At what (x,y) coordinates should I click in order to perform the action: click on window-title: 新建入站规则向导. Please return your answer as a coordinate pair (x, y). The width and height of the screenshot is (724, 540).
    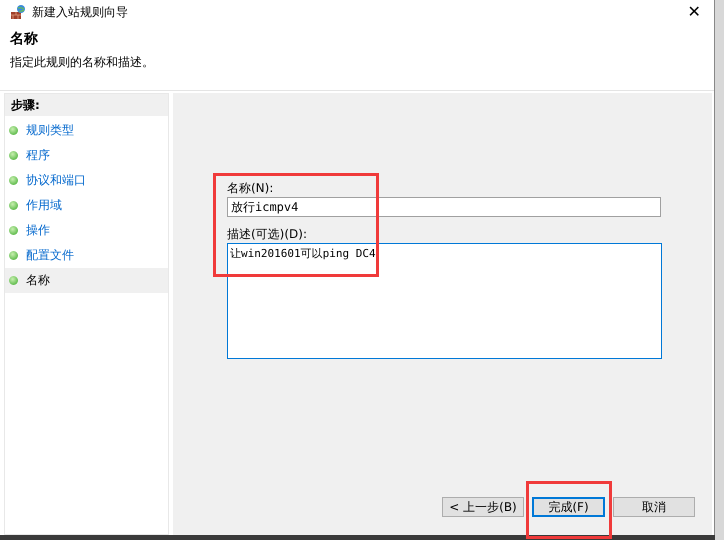
    Looking at the image, I should click on (80, 12).